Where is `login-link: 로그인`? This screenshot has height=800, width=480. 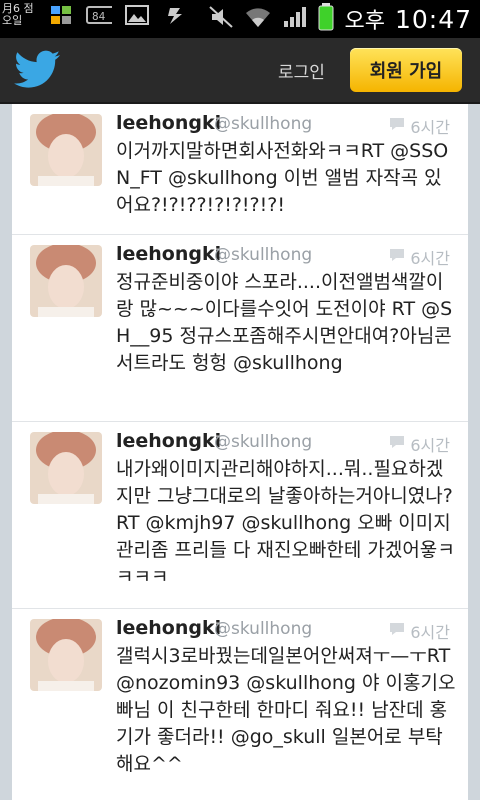 login-link: 로그인 is located at coordinates (301, 70).